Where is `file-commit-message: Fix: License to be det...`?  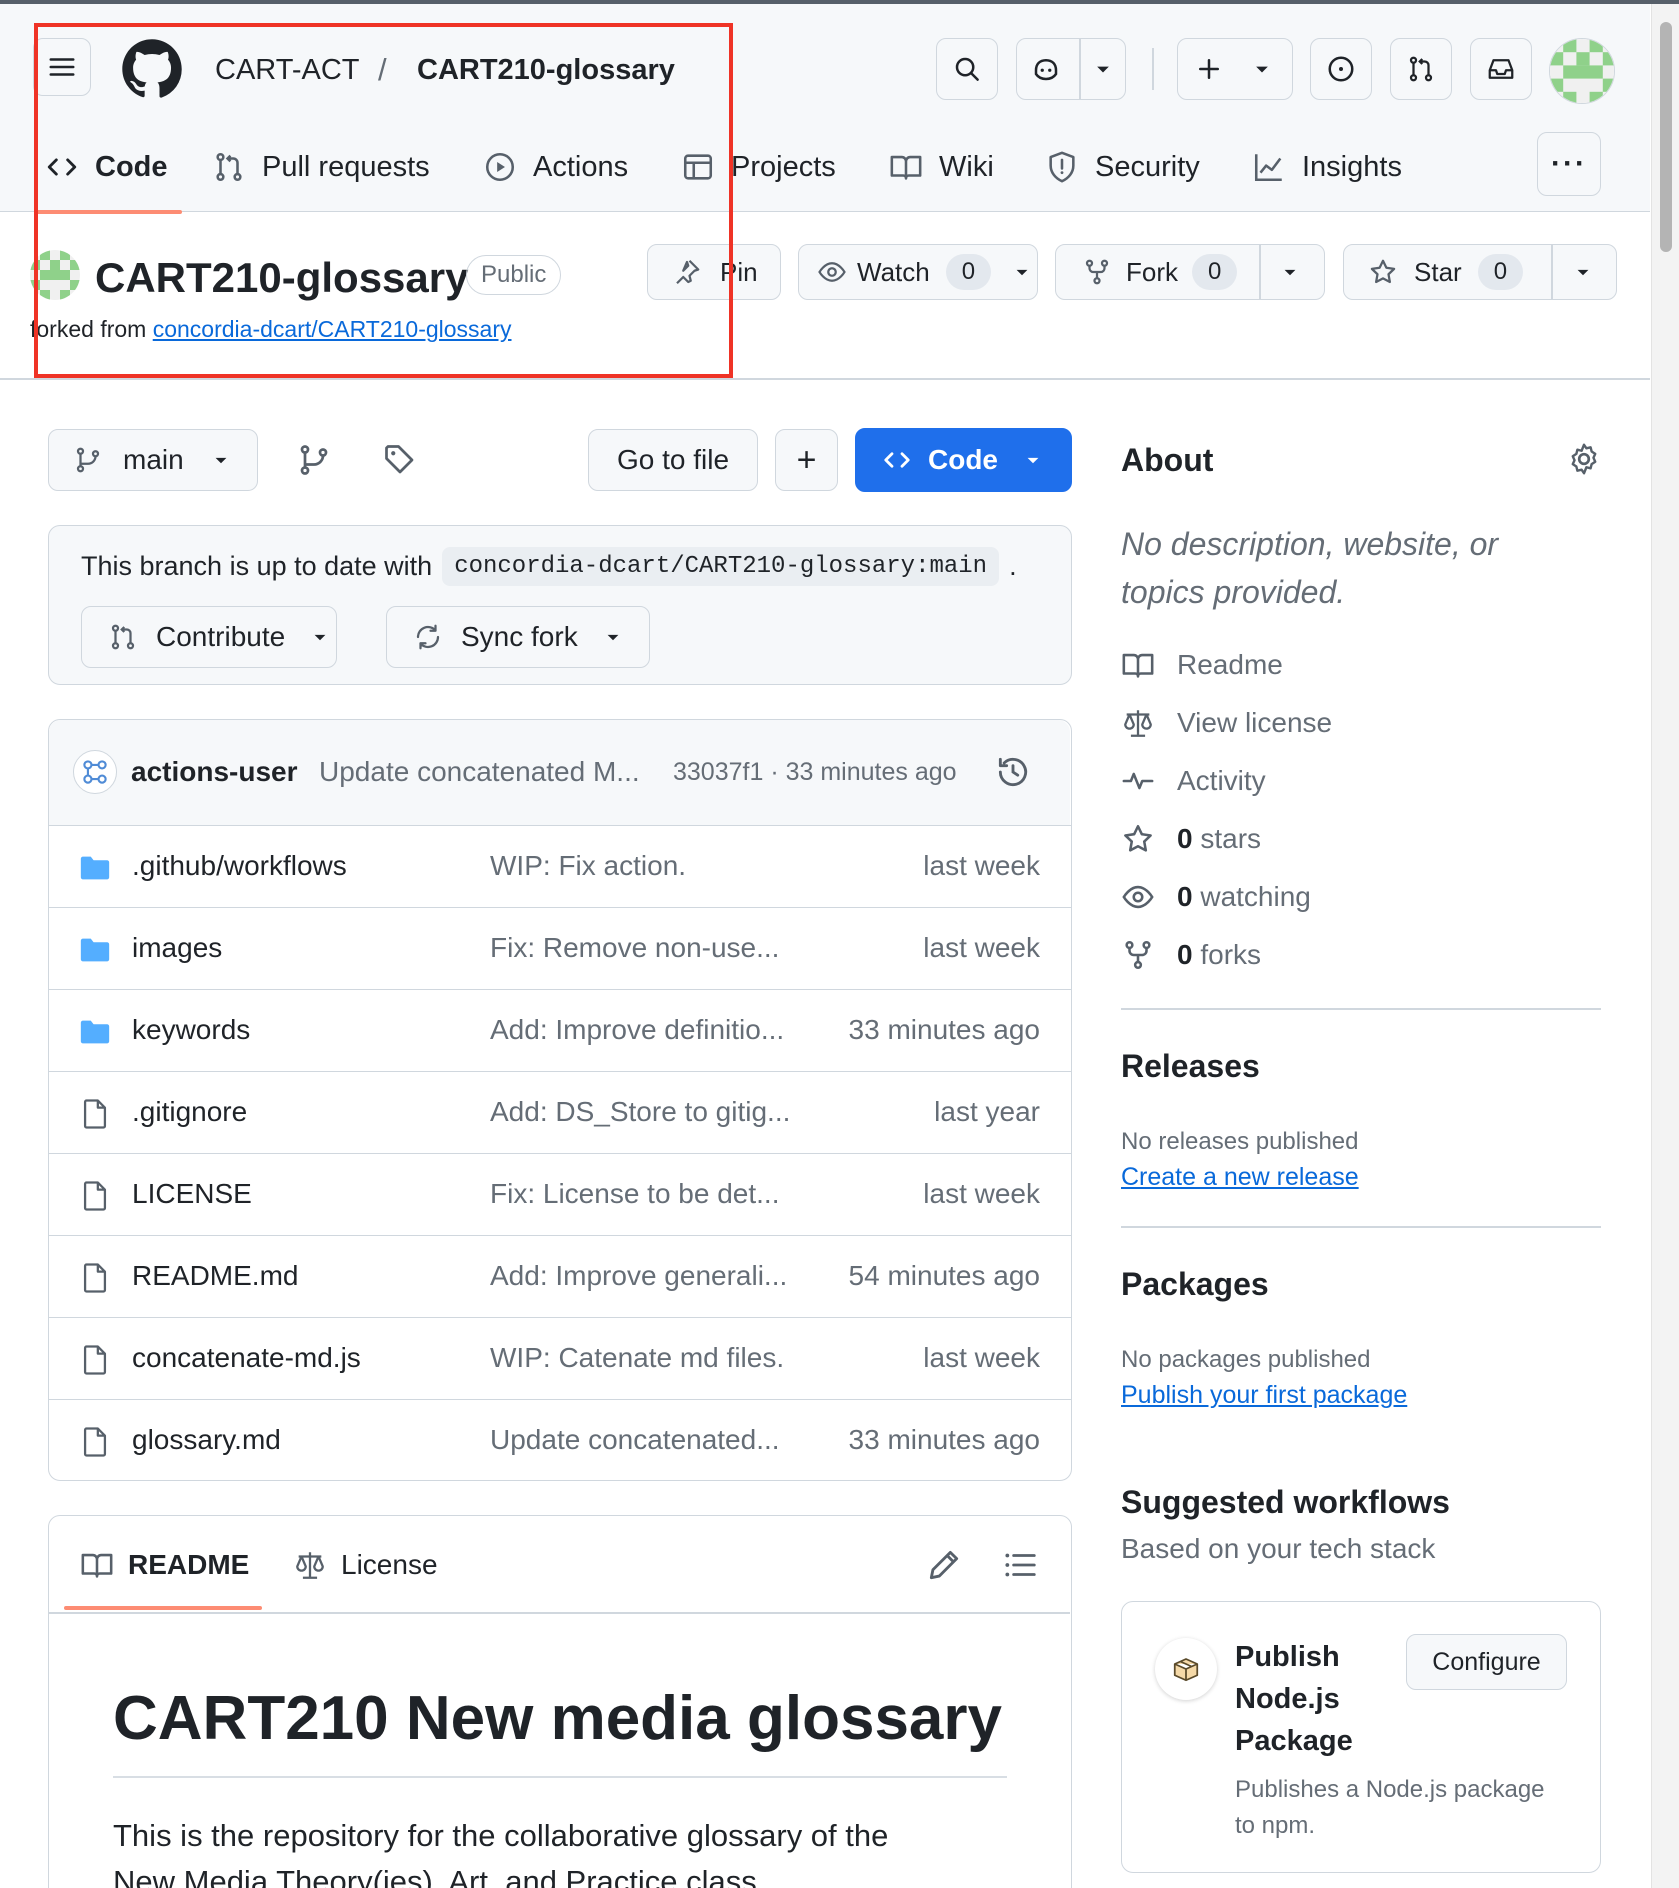
file-commit-message: Fix: License to be det... is located at coordinates (655, 1194).